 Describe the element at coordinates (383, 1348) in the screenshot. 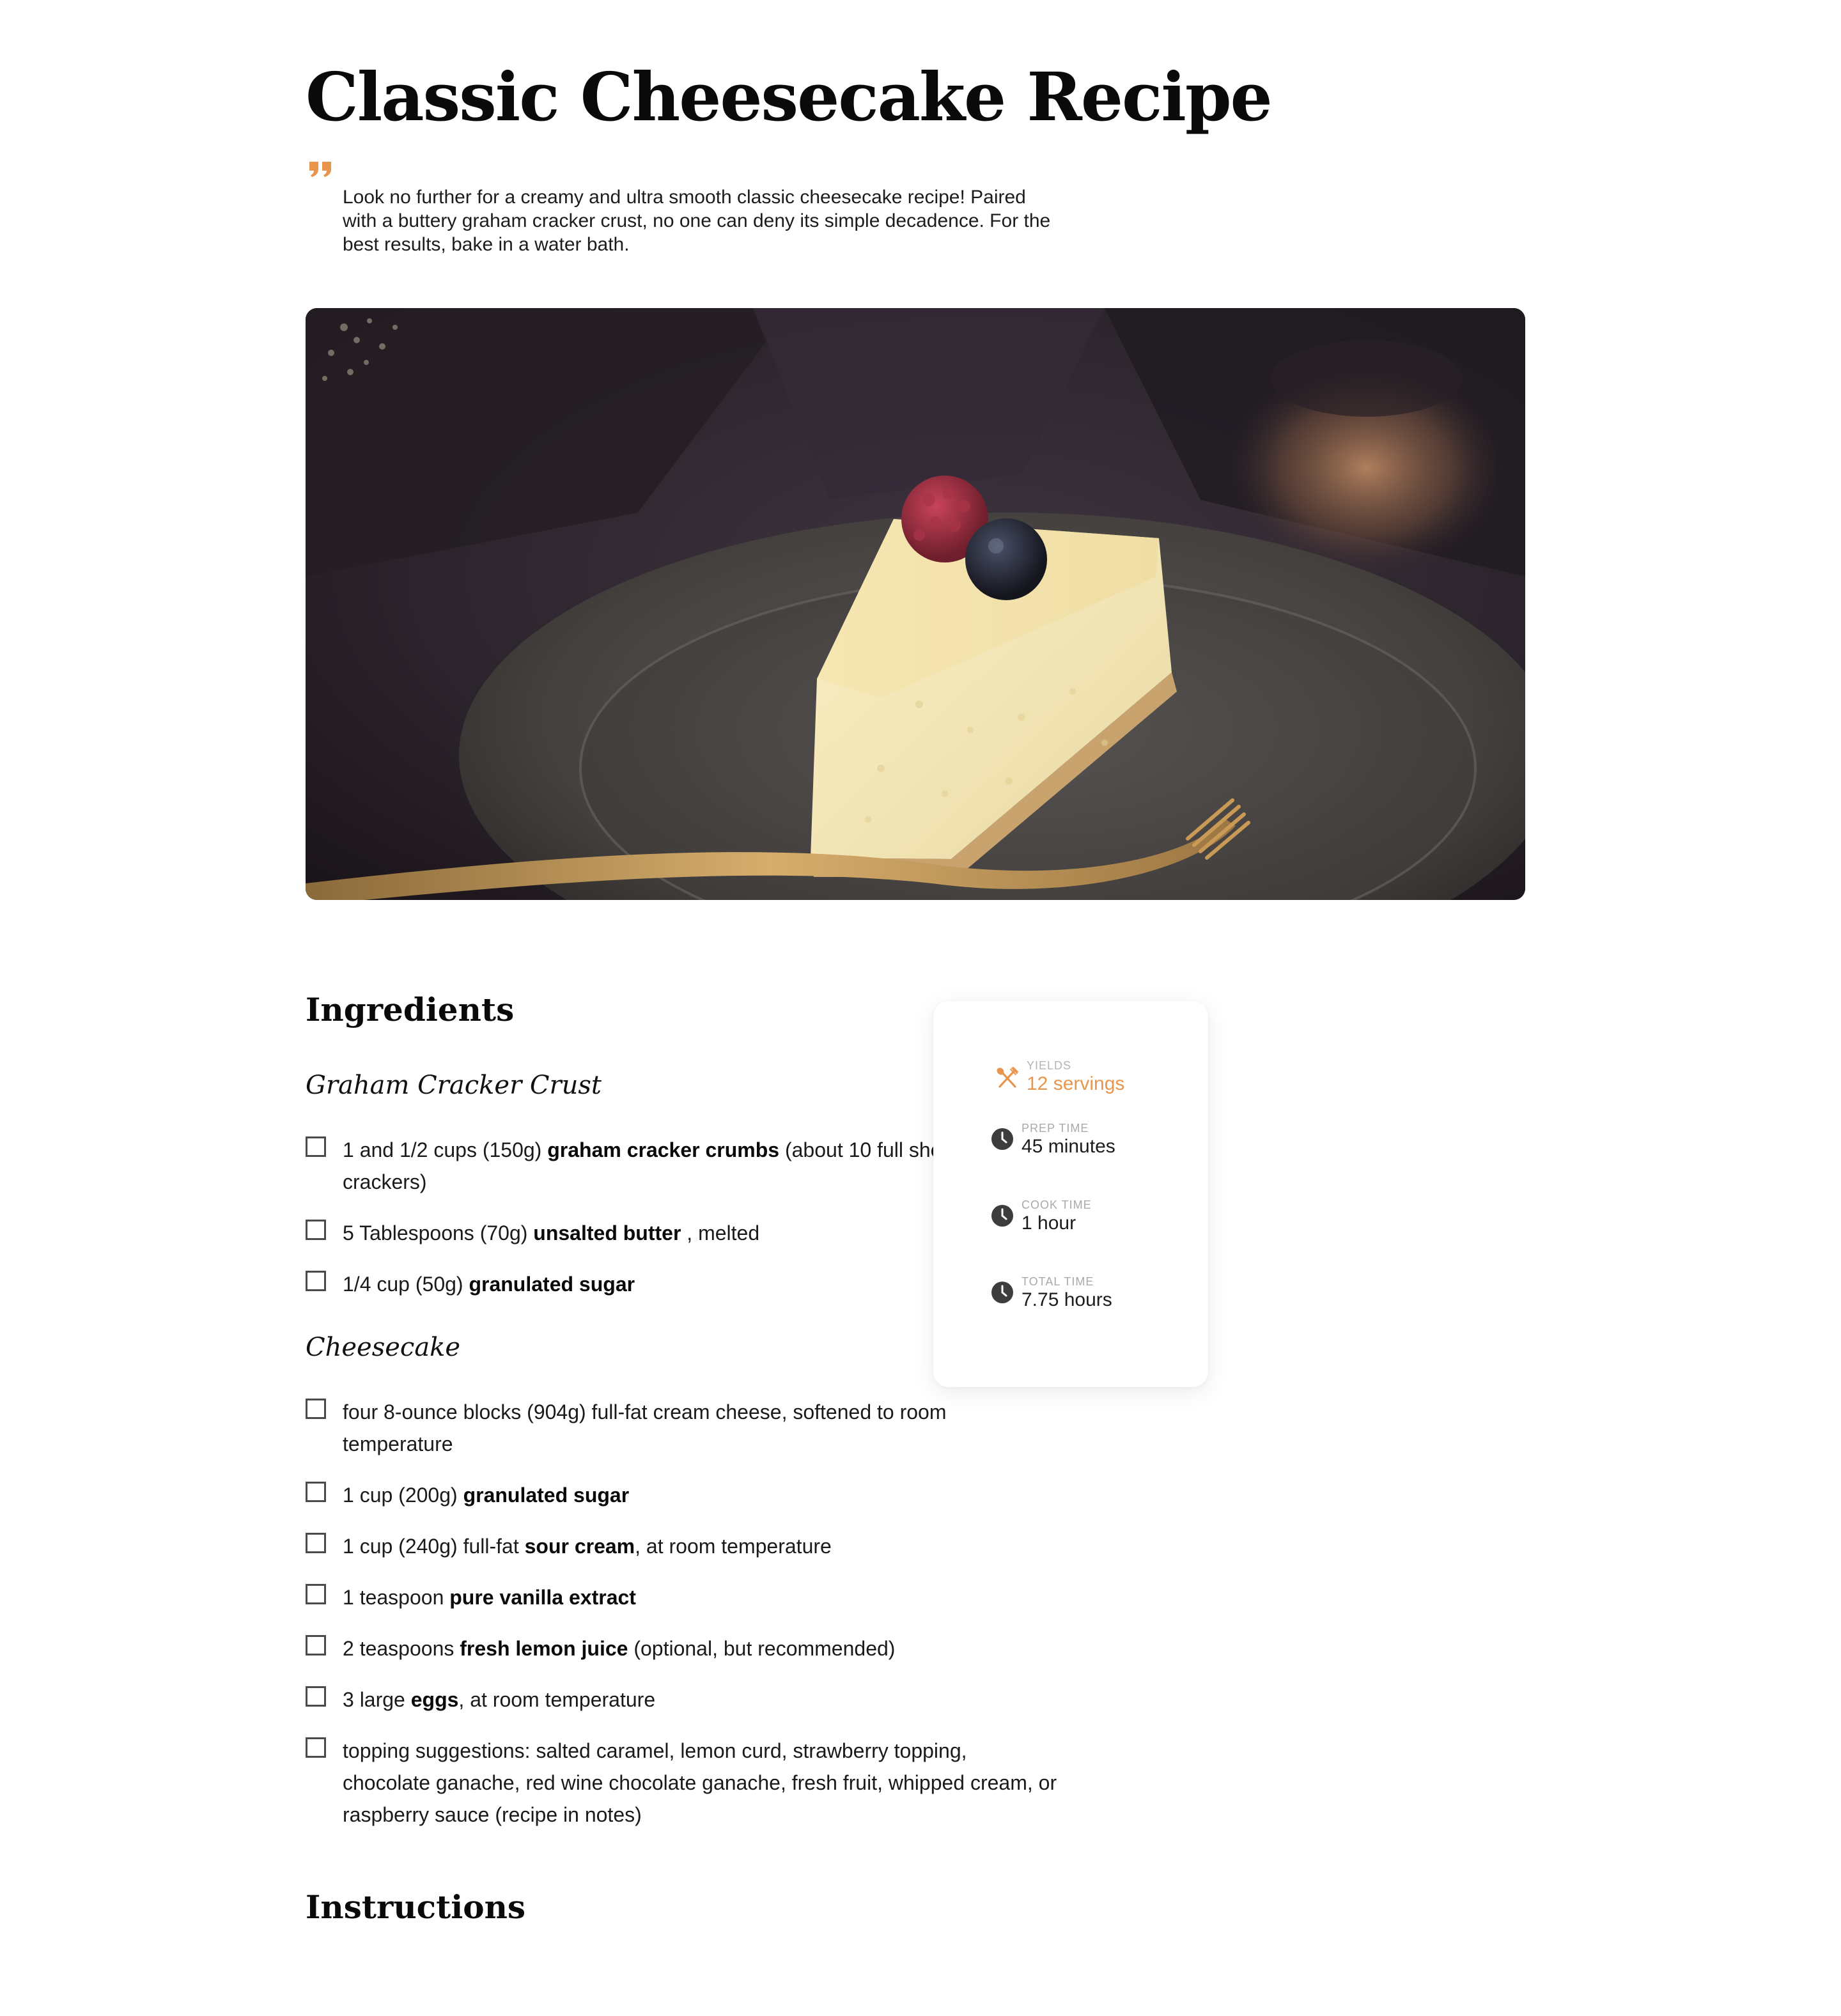

I see `group-title-cheesecake: Cheesecake` at that location.